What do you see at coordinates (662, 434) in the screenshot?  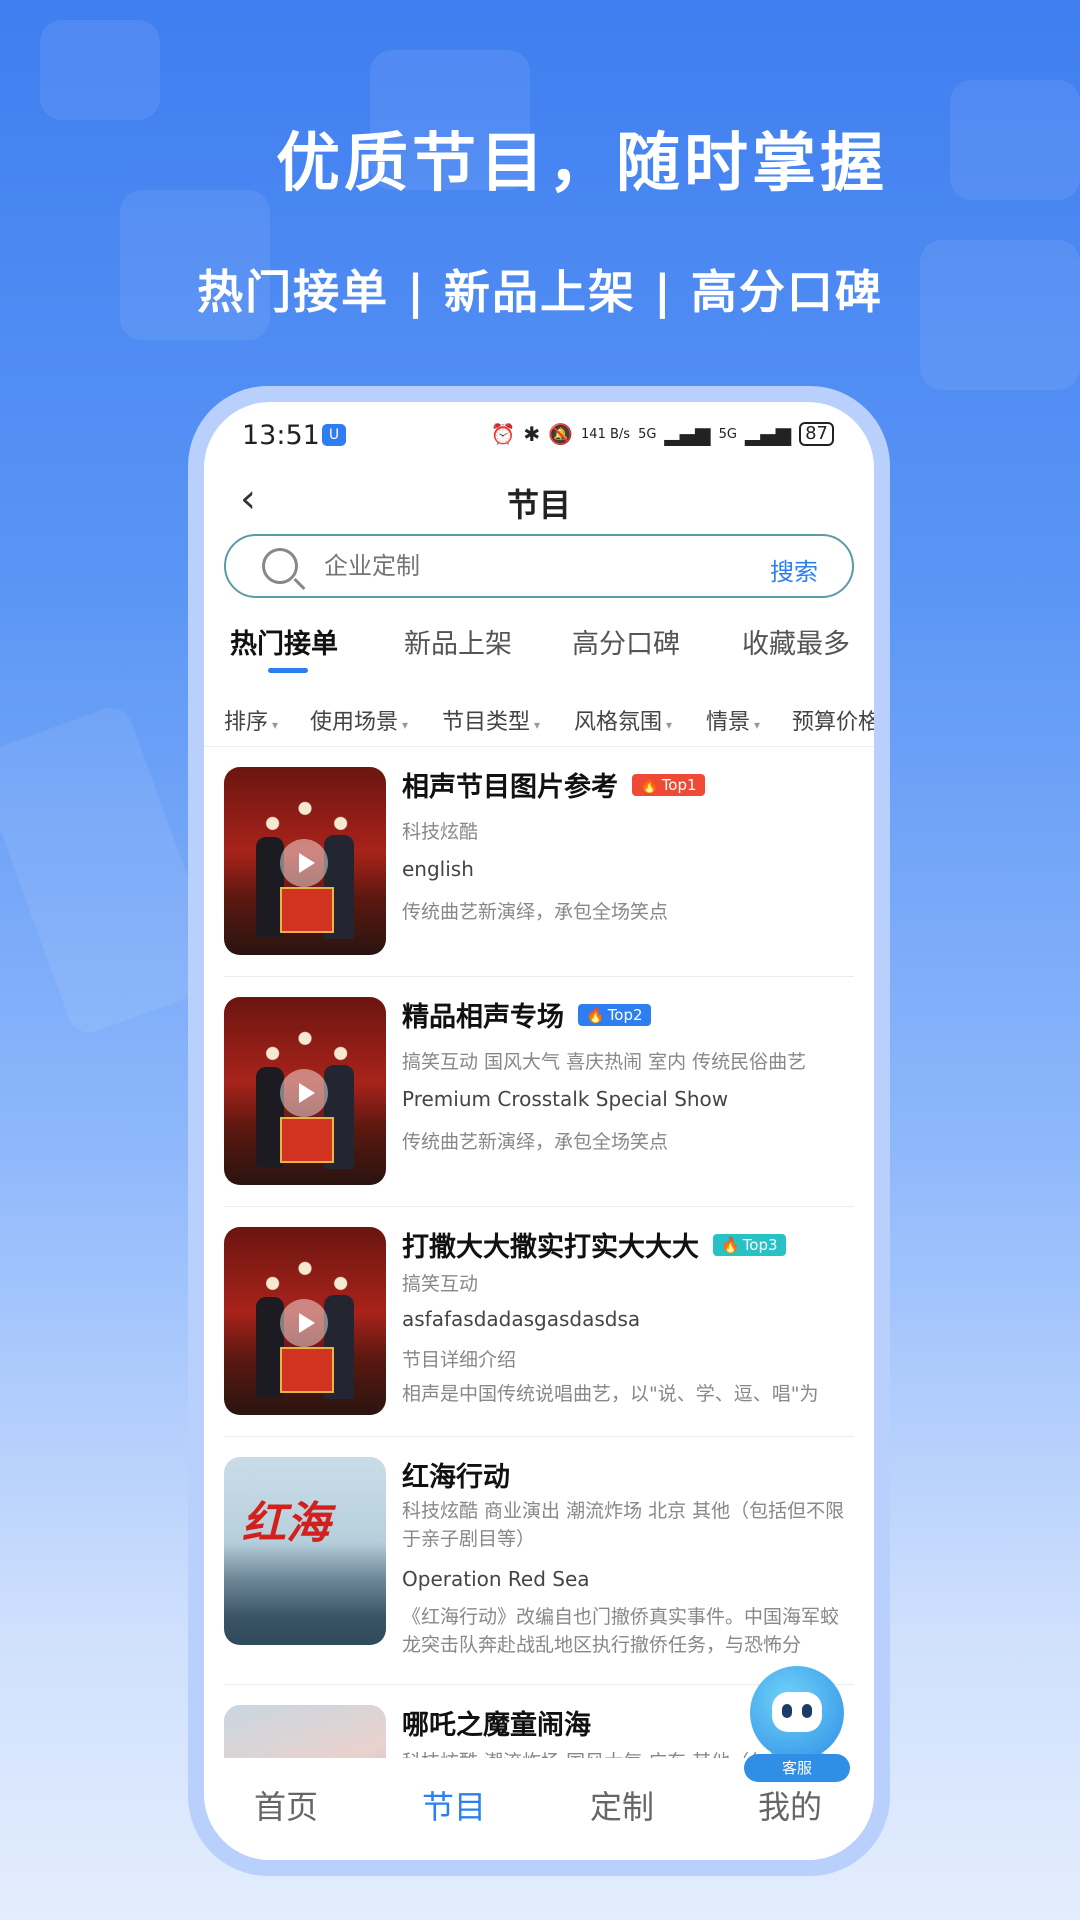 I see `status-icons: ⏰ ✱ 🔕 141 B/s 5G ▂▄▆ 5G ▂▄▆ 87` at bounding box center [662, 434].